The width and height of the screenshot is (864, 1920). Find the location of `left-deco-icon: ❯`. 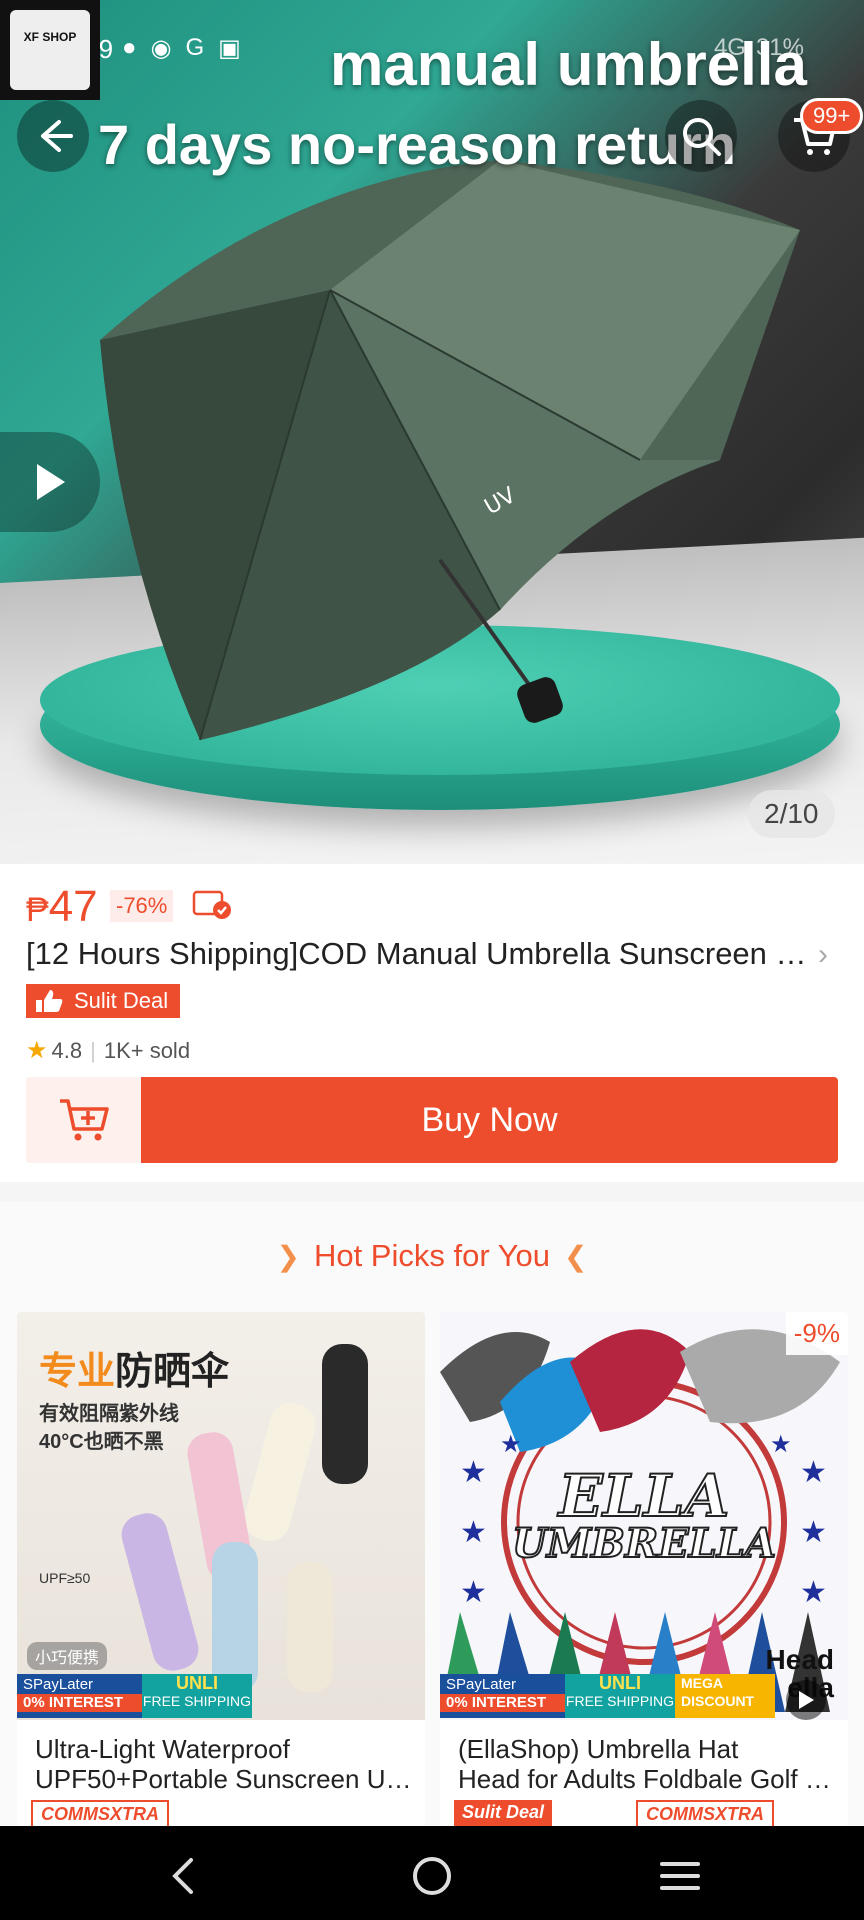

left-deco-icon: ❯ is located at coordinates (288, 1256).